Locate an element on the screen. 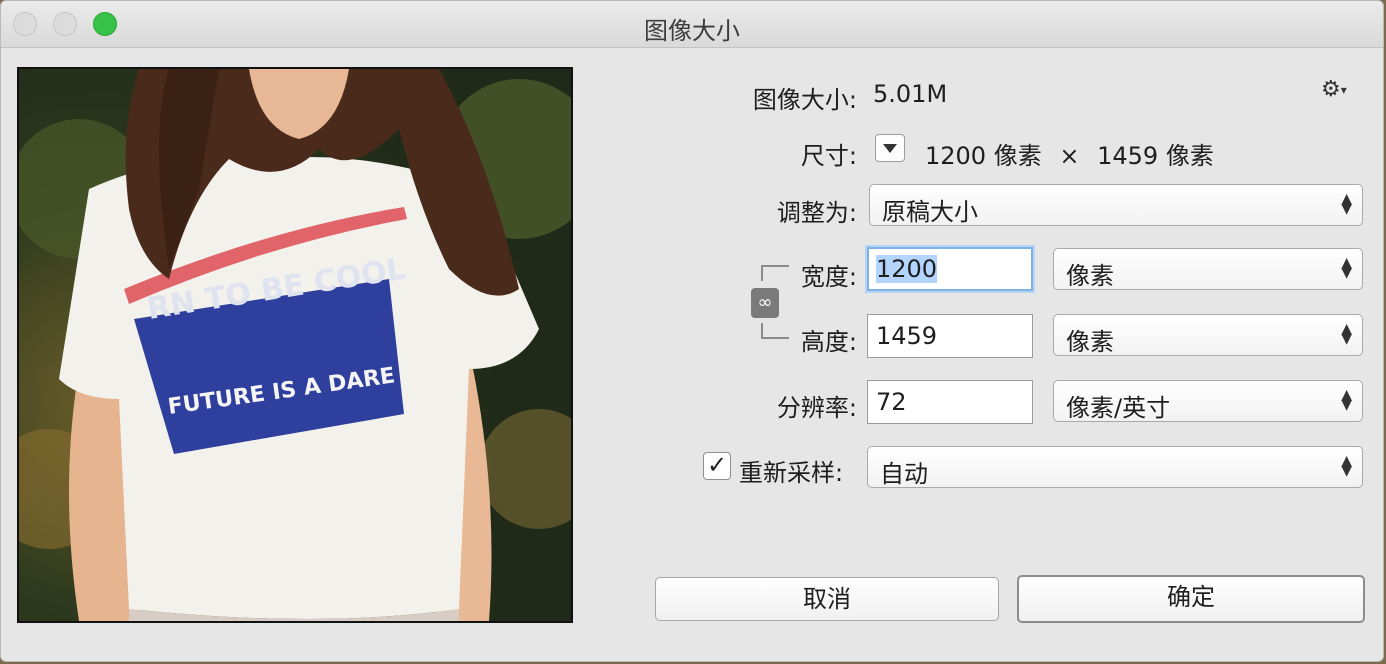 The image size is (1386, 664). gear-dropdown-arrow-icon: ▾ is located at coordinates (1343, 90).